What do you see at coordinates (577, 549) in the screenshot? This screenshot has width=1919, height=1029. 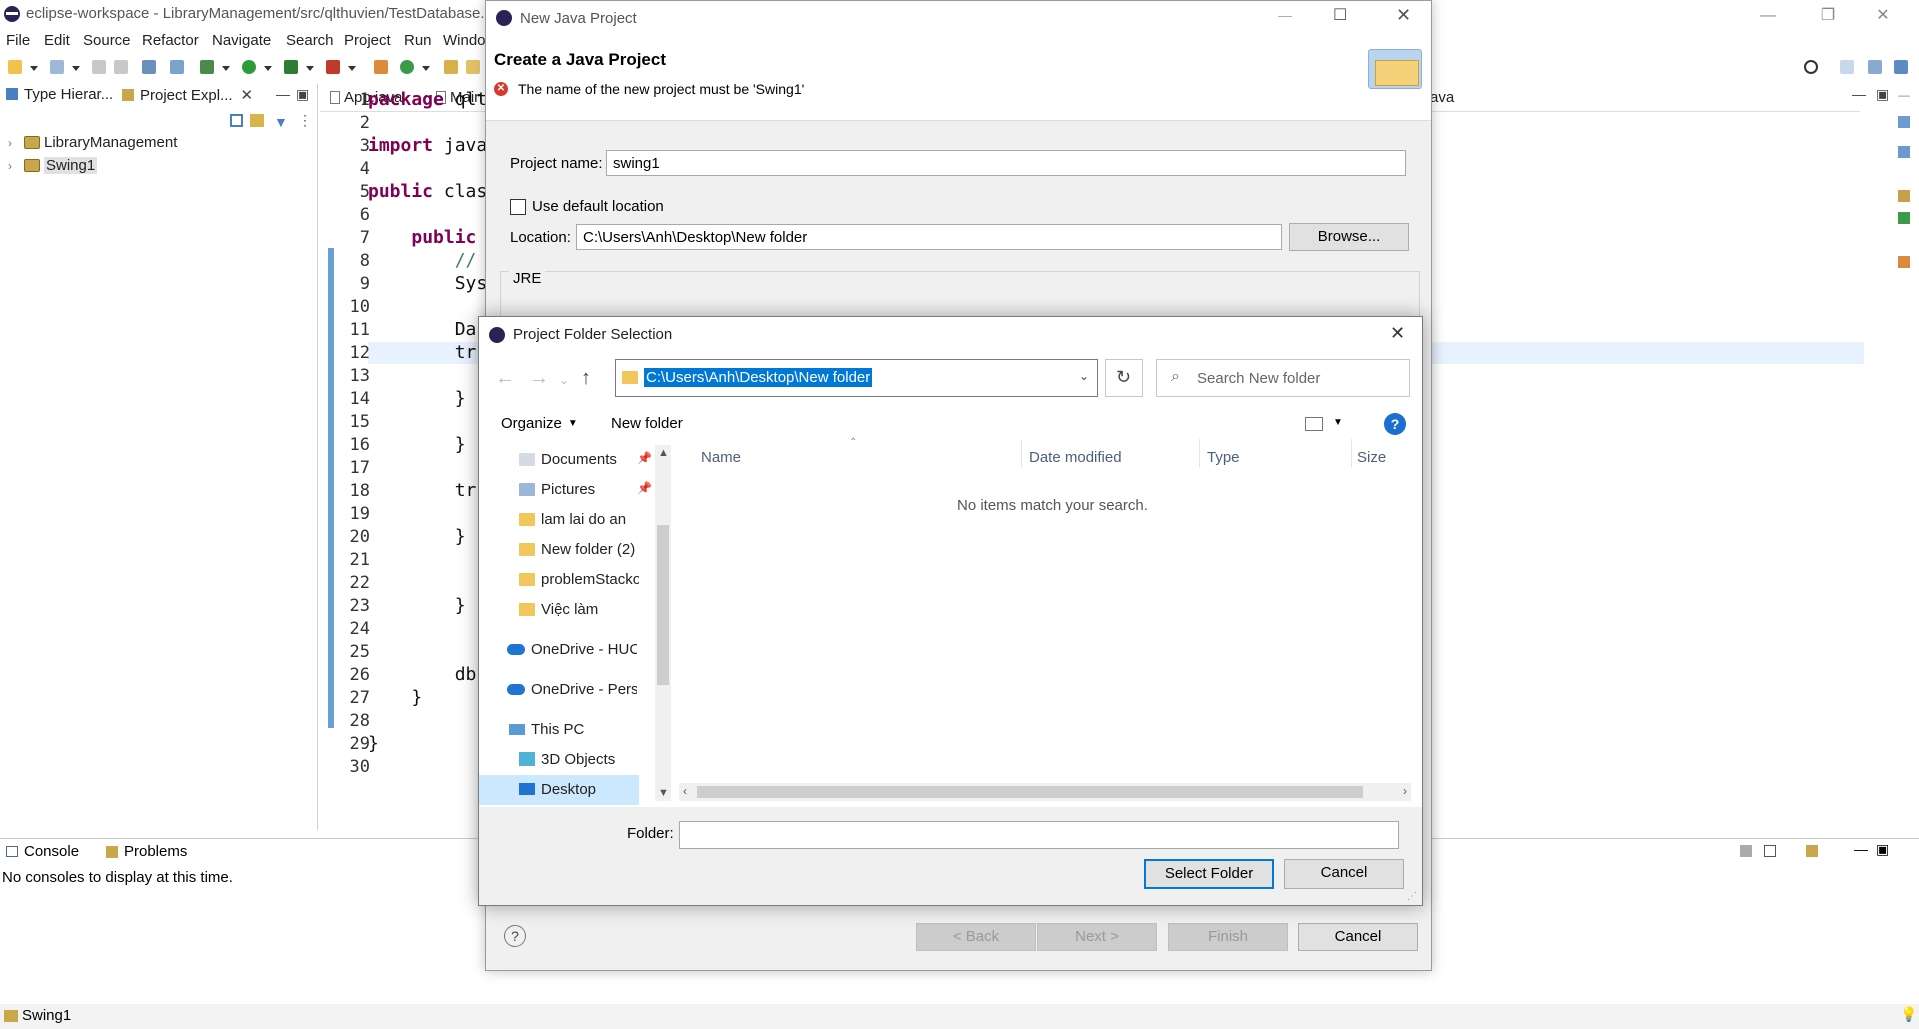 I see `nav-item-new-folder-2: New folder (2)` at bounding box center [577, 549].